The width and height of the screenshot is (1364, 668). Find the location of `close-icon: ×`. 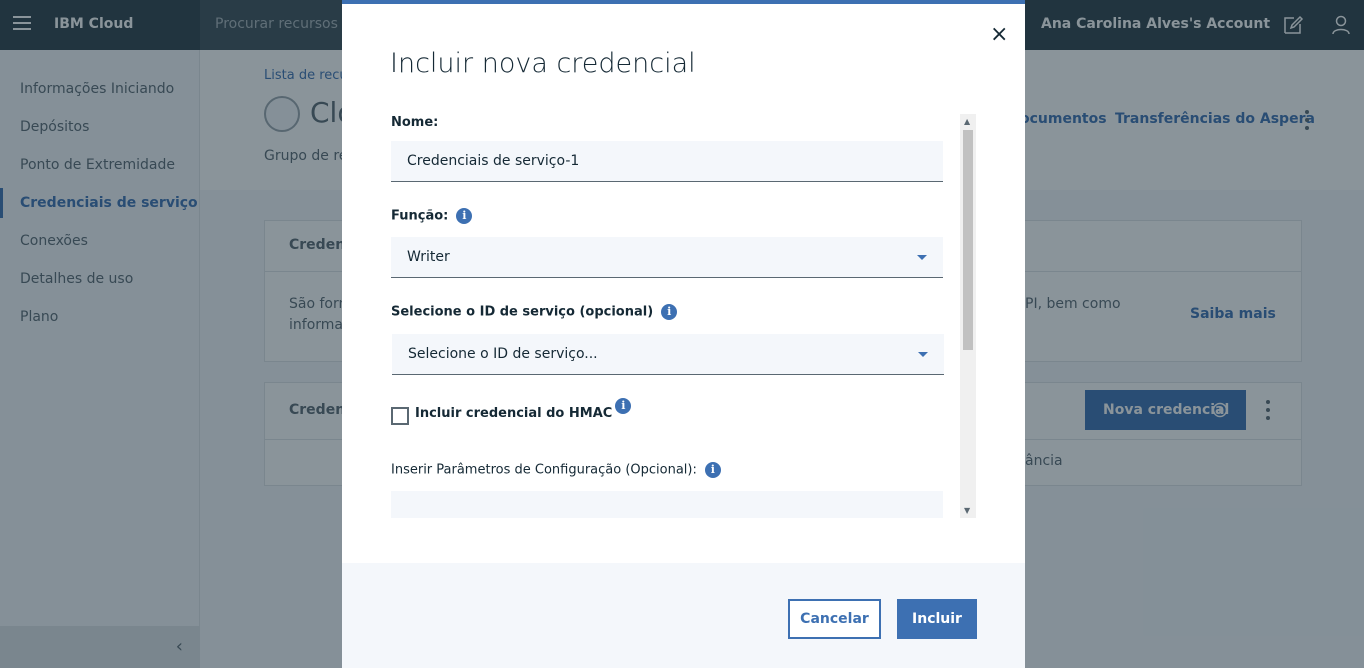

close-icon: × is located at coordinates (999, 34).